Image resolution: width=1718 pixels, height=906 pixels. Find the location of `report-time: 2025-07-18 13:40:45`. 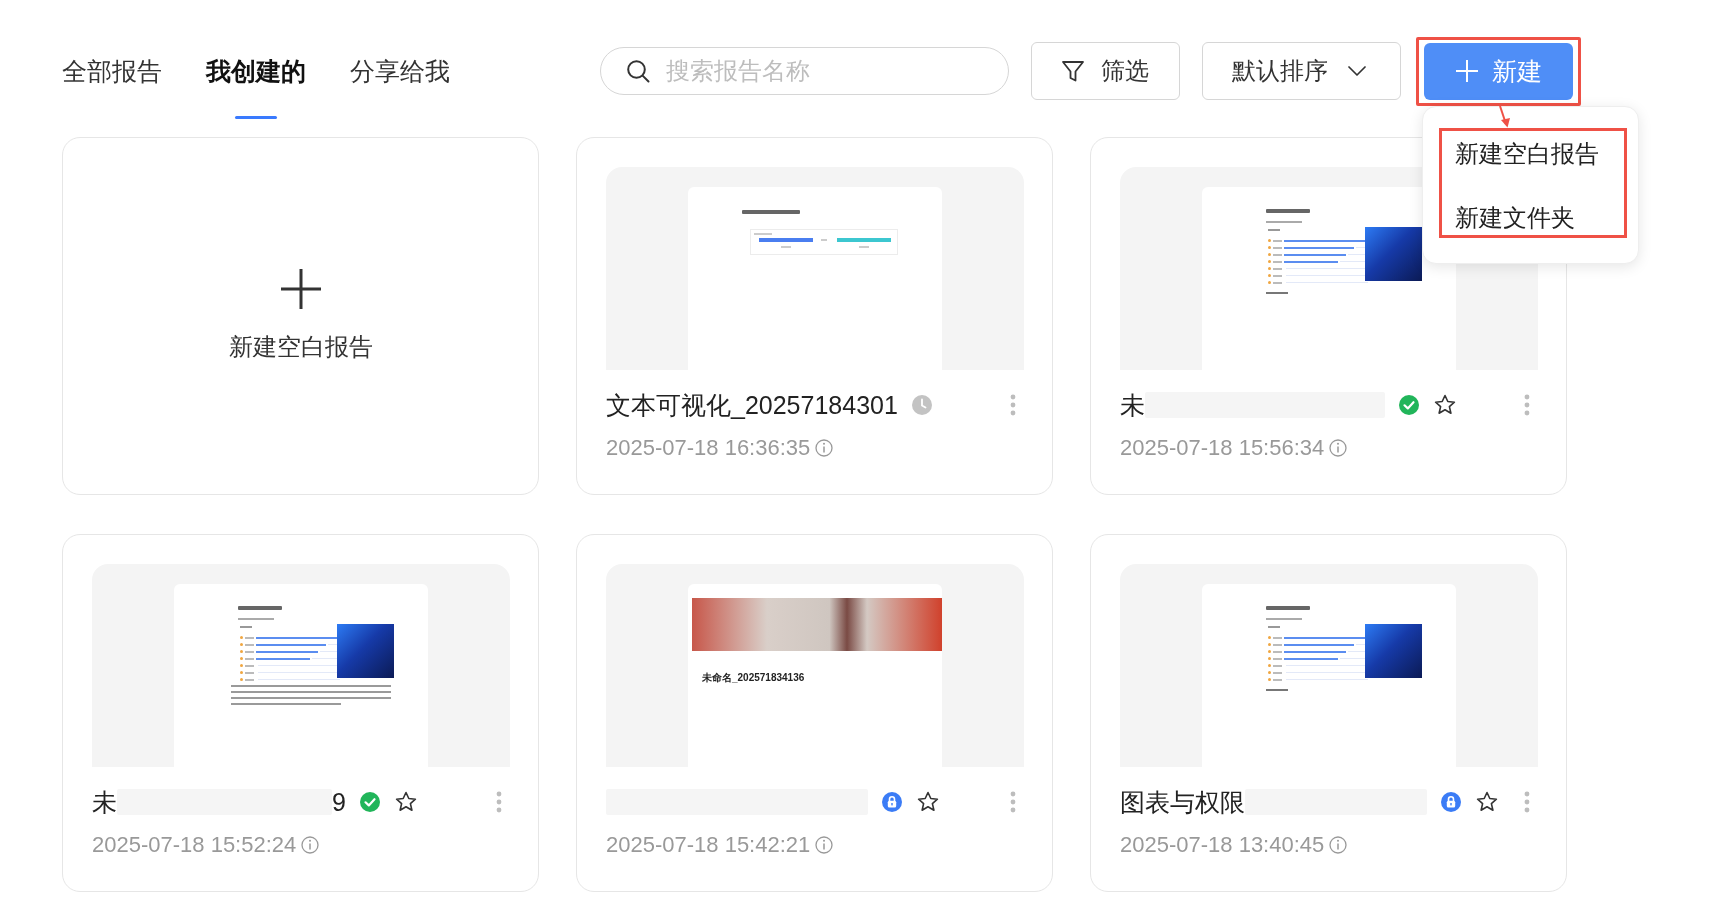

report-time: 2025-07-18 13:40:45 is located at coordinates (1222, 845).